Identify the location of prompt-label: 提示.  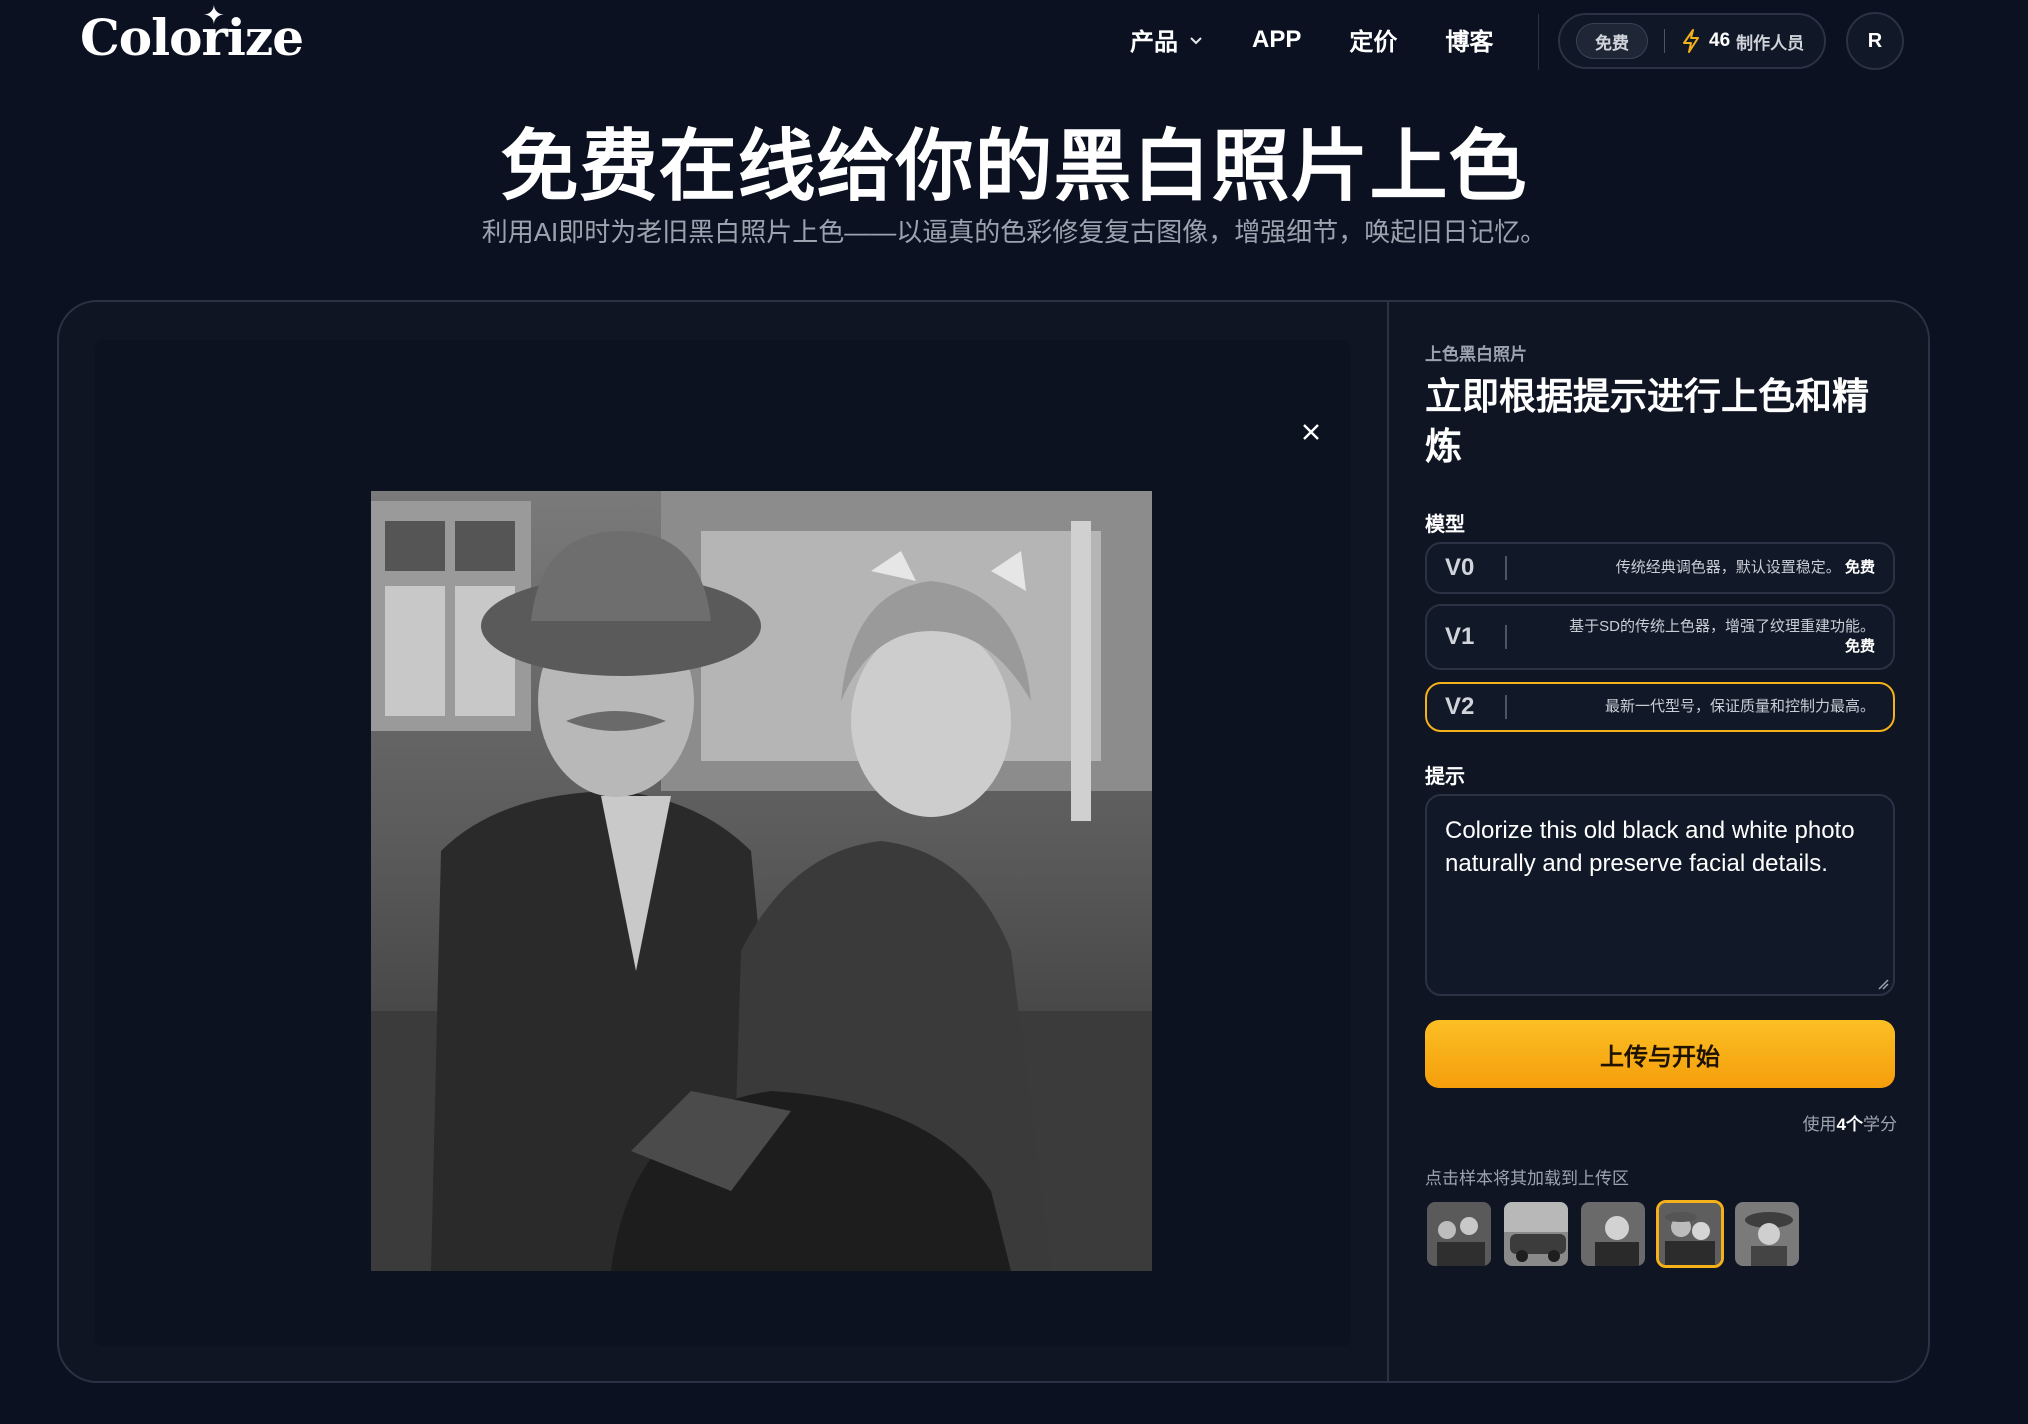
(1445, 777).